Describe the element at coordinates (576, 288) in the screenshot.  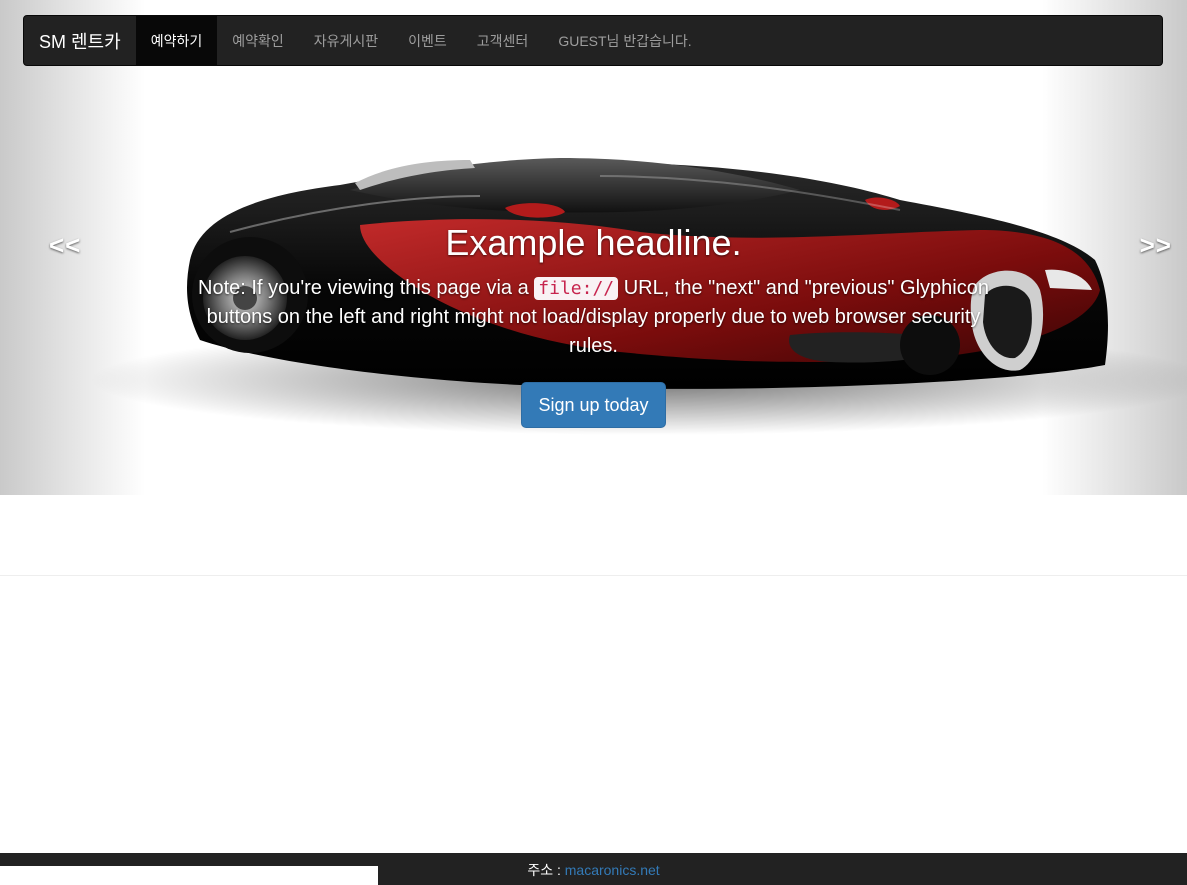
I see `file-url-code: file://` at that location.